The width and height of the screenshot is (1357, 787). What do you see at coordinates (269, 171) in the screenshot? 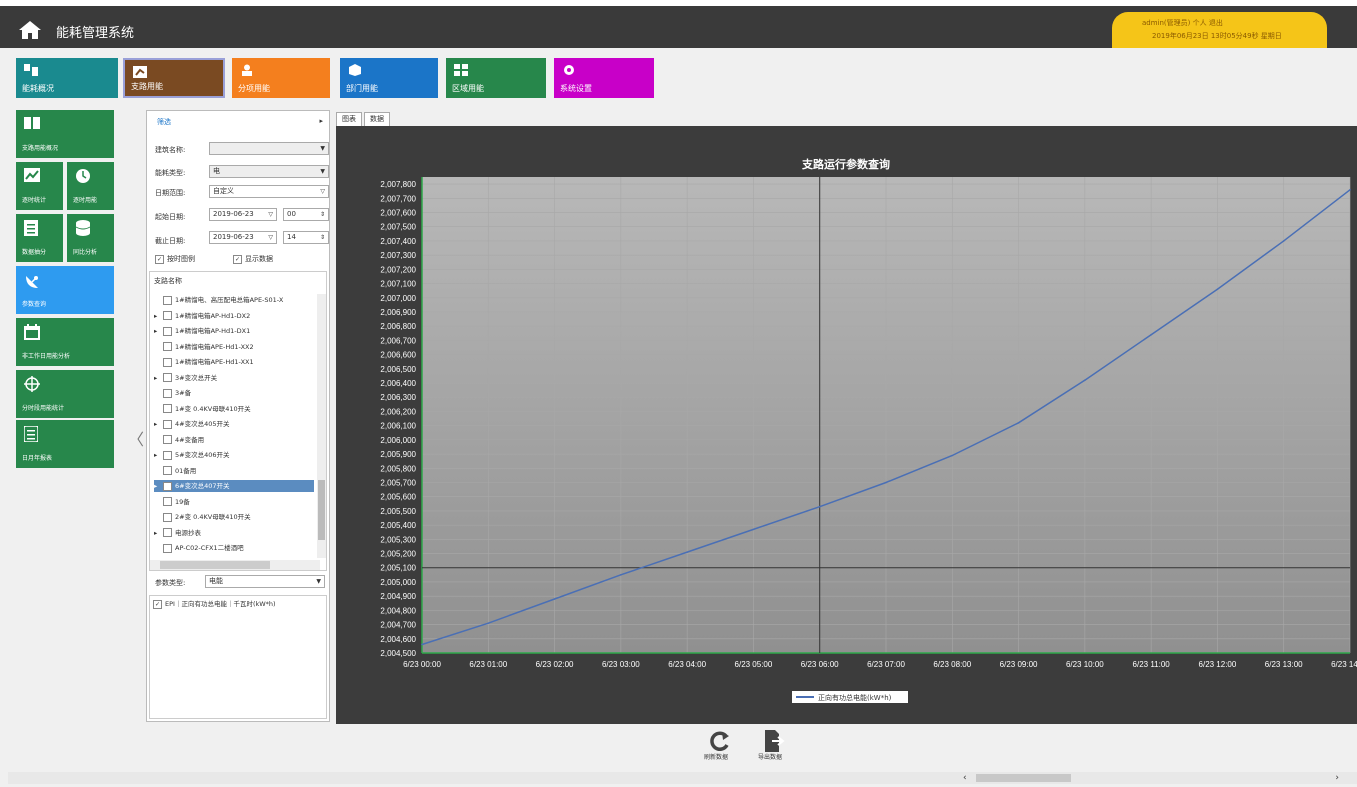
I see `energy-type-select: 电 ▼` at bounding box center [269, 171].